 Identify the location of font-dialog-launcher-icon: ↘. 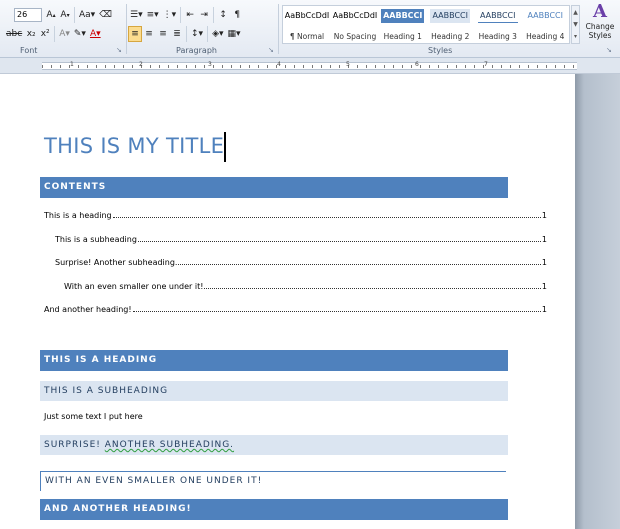
(120, 50).